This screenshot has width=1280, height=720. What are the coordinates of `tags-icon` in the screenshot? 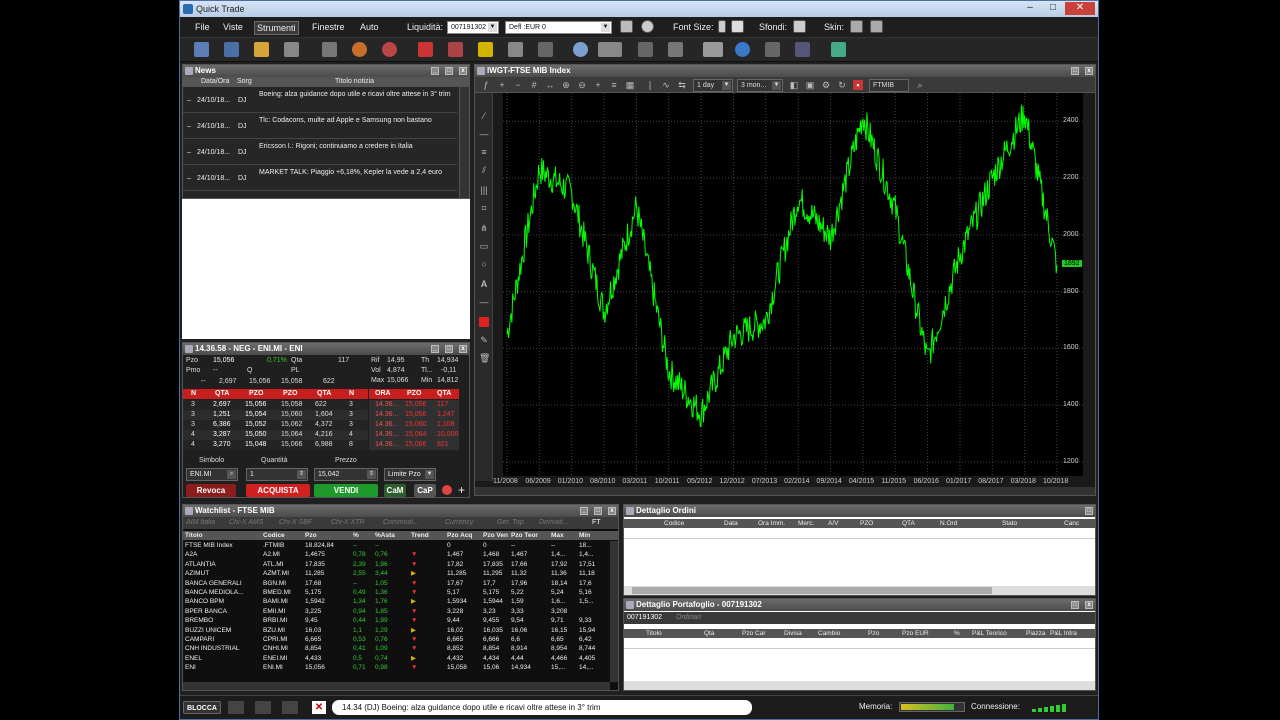 It's located at (675, 49).